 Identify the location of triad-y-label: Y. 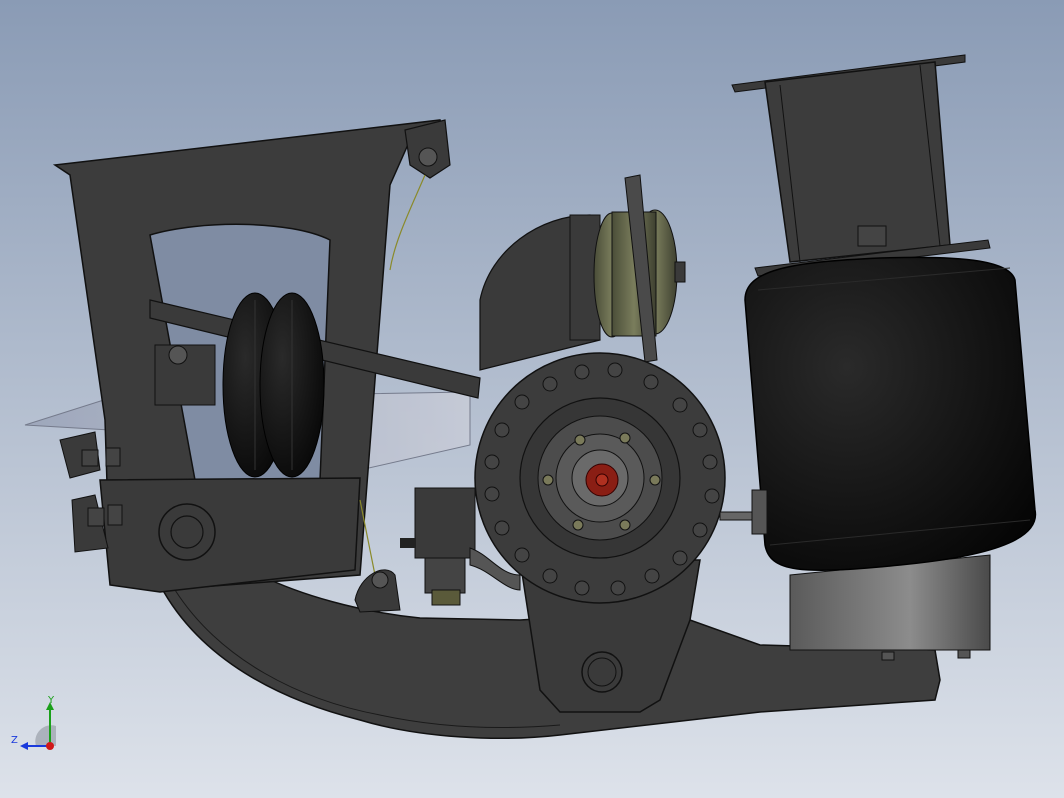
(51, 700).